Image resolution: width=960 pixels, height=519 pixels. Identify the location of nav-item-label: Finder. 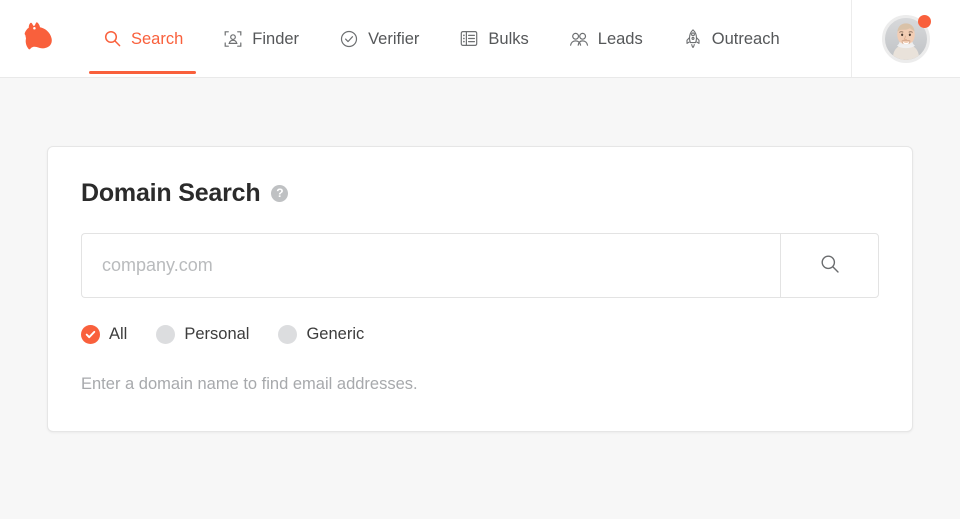
(276, 38).